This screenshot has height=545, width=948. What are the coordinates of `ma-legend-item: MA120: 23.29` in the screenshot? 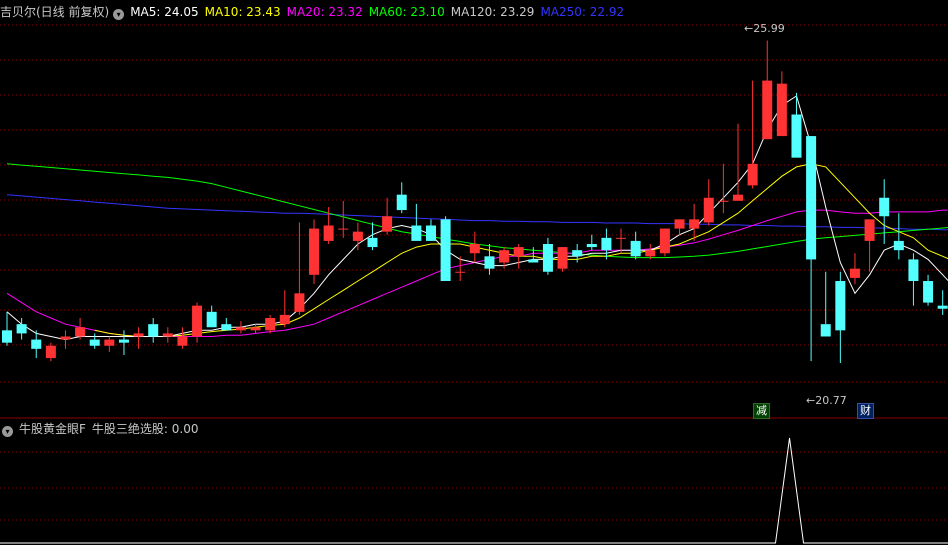 It's located at (492, 12).